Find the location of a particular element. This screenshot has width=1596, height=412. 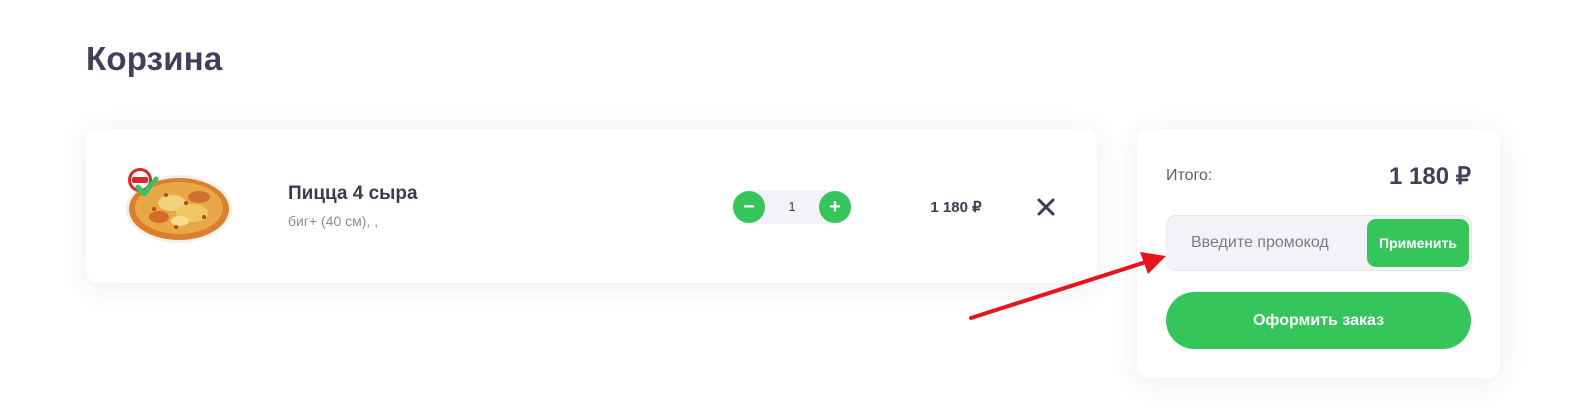

plus-icon: + is located at coordinates (835, 207).